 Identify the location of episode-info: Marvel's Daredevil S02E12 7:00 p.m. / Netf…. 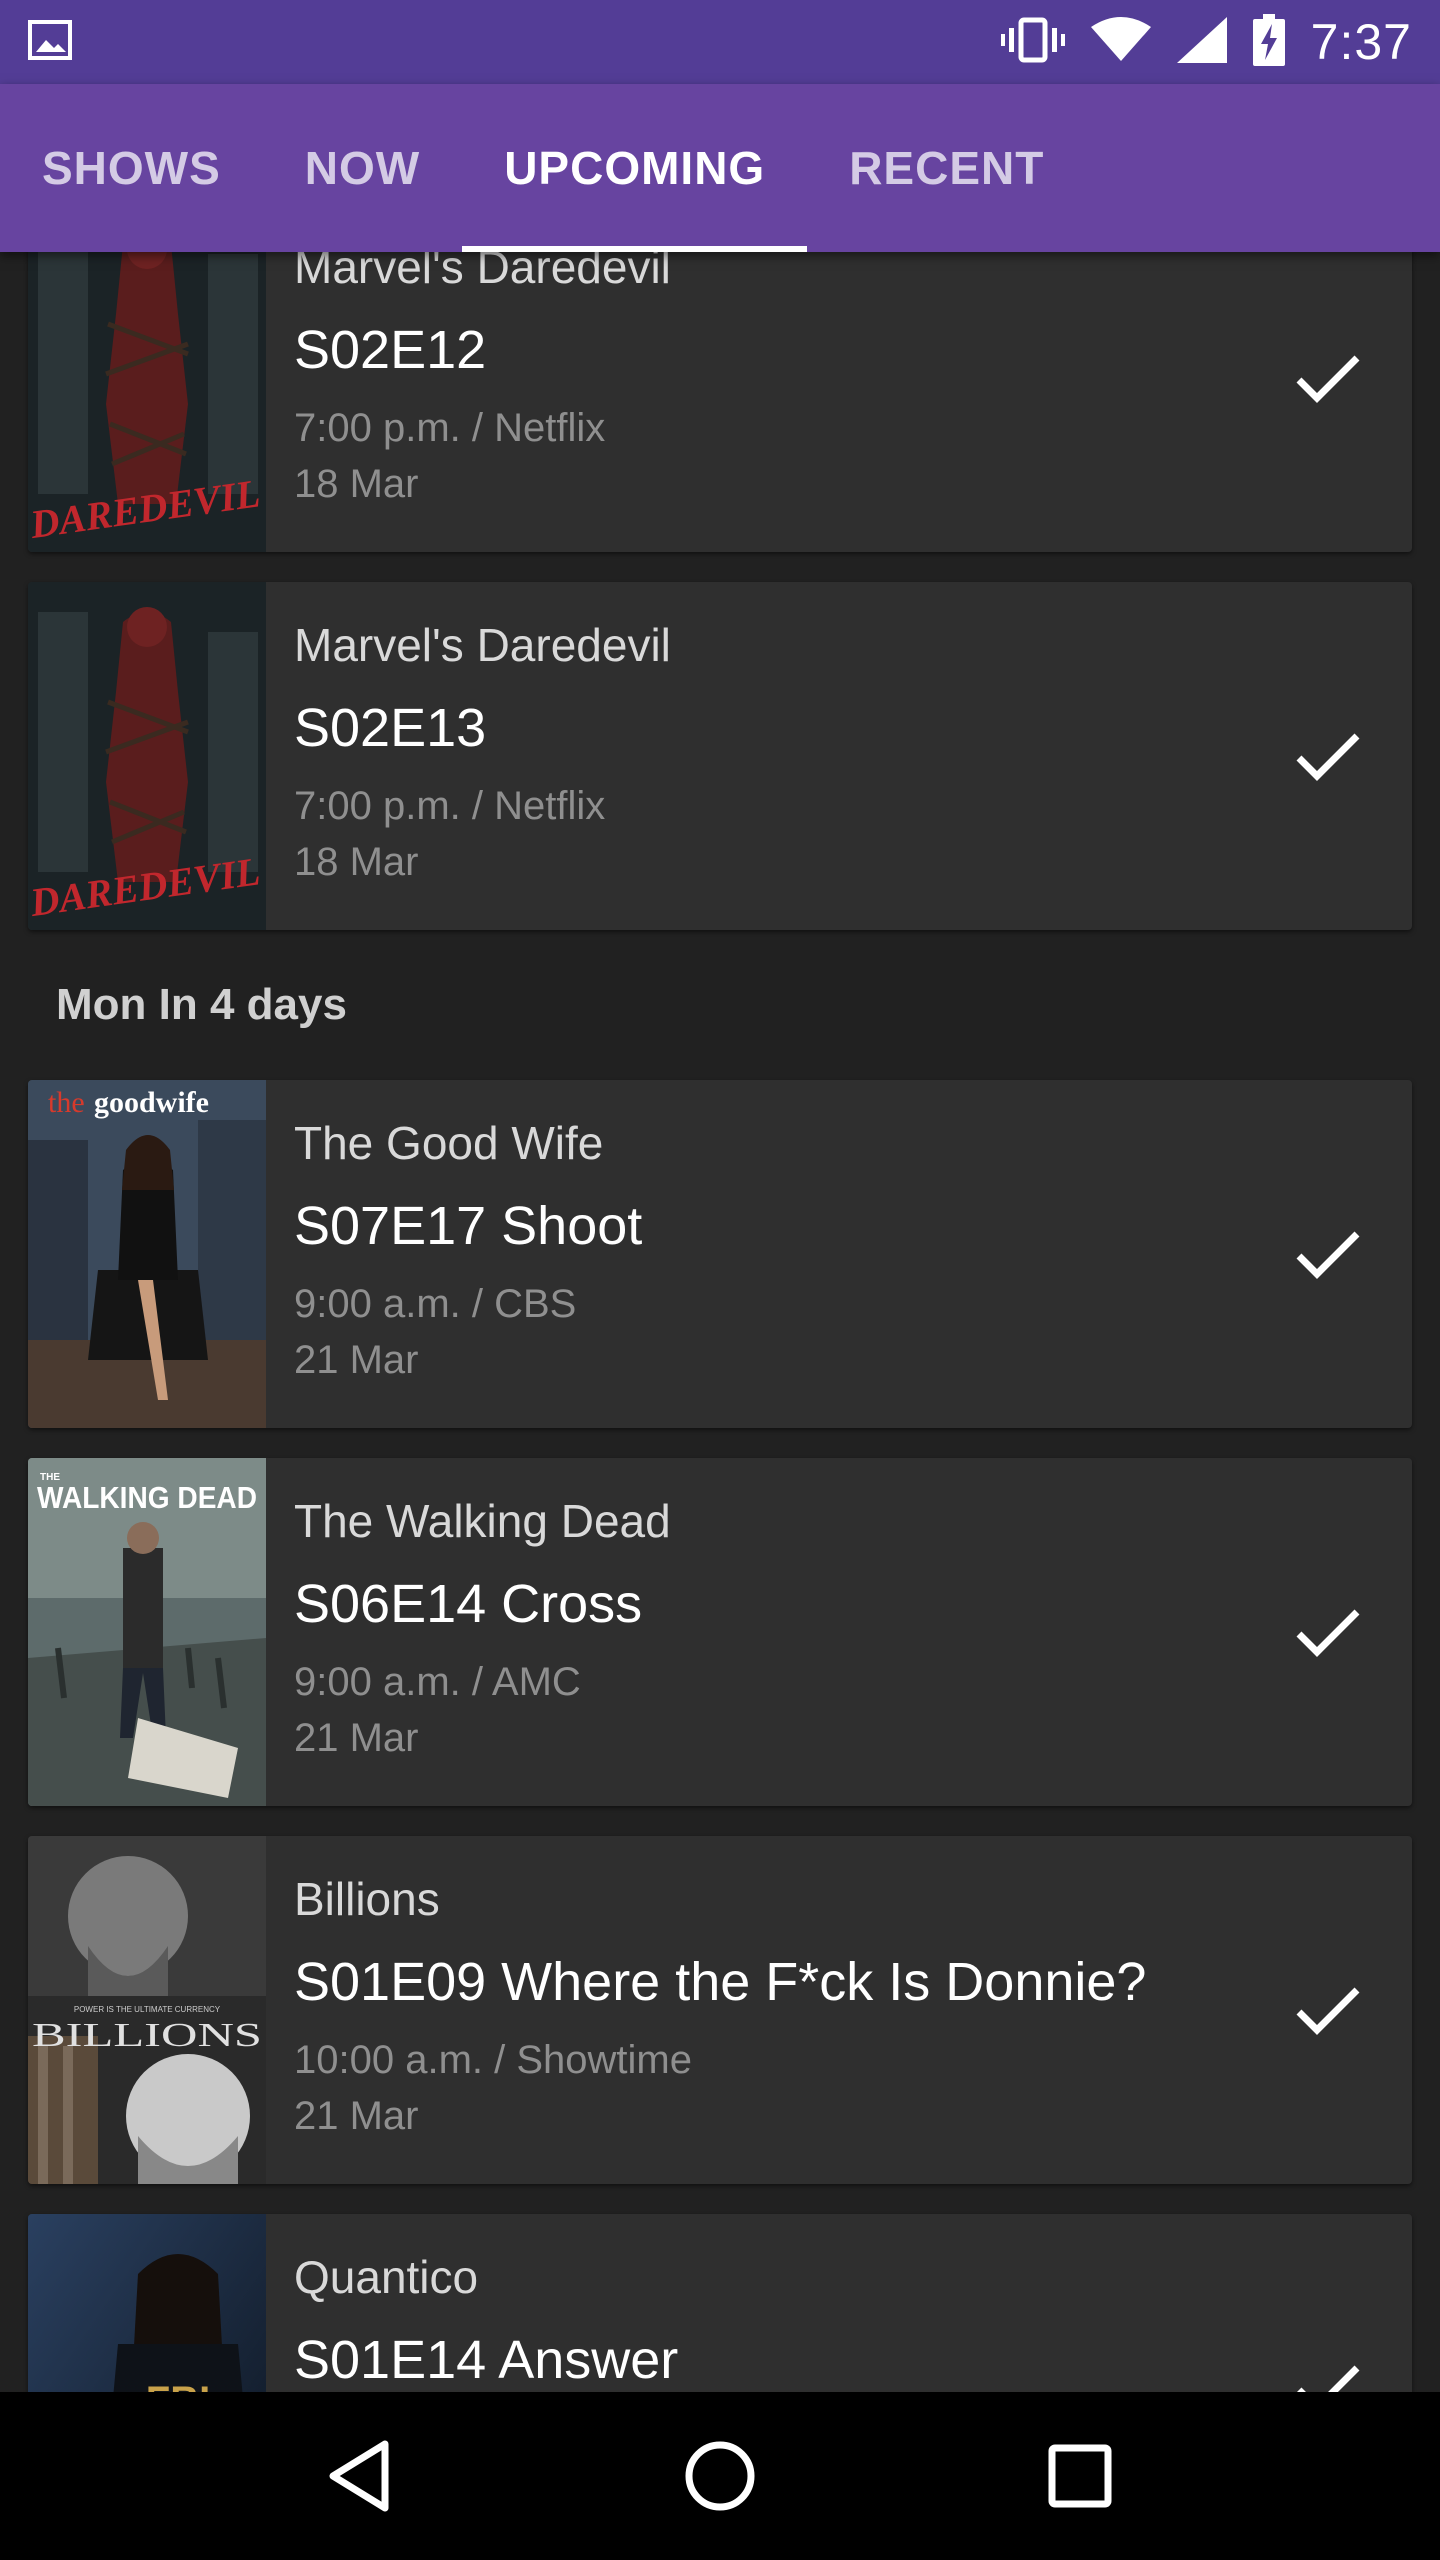
(839, 402).